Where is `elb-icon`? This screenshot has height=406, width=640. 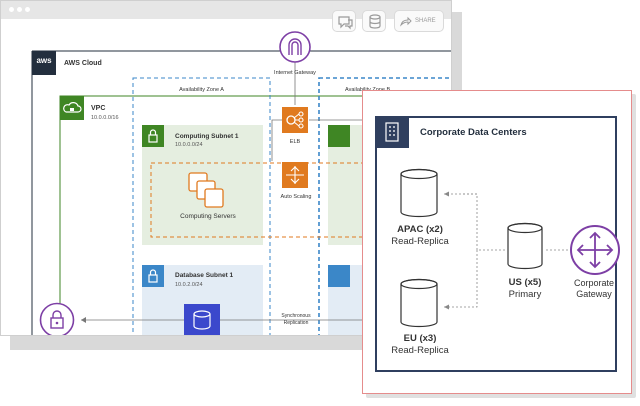
elb-icon is located at coordinates (295, 120).